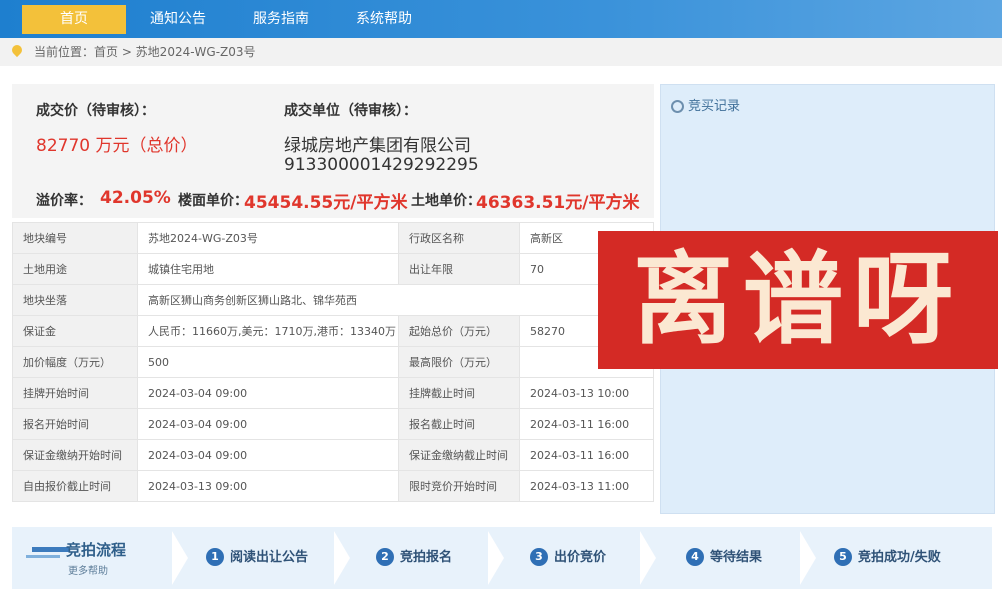 The width and height of the screenshot is (1002, 603). I want to click on process-step-2: 2 竞拍报名, so click(414, 556).